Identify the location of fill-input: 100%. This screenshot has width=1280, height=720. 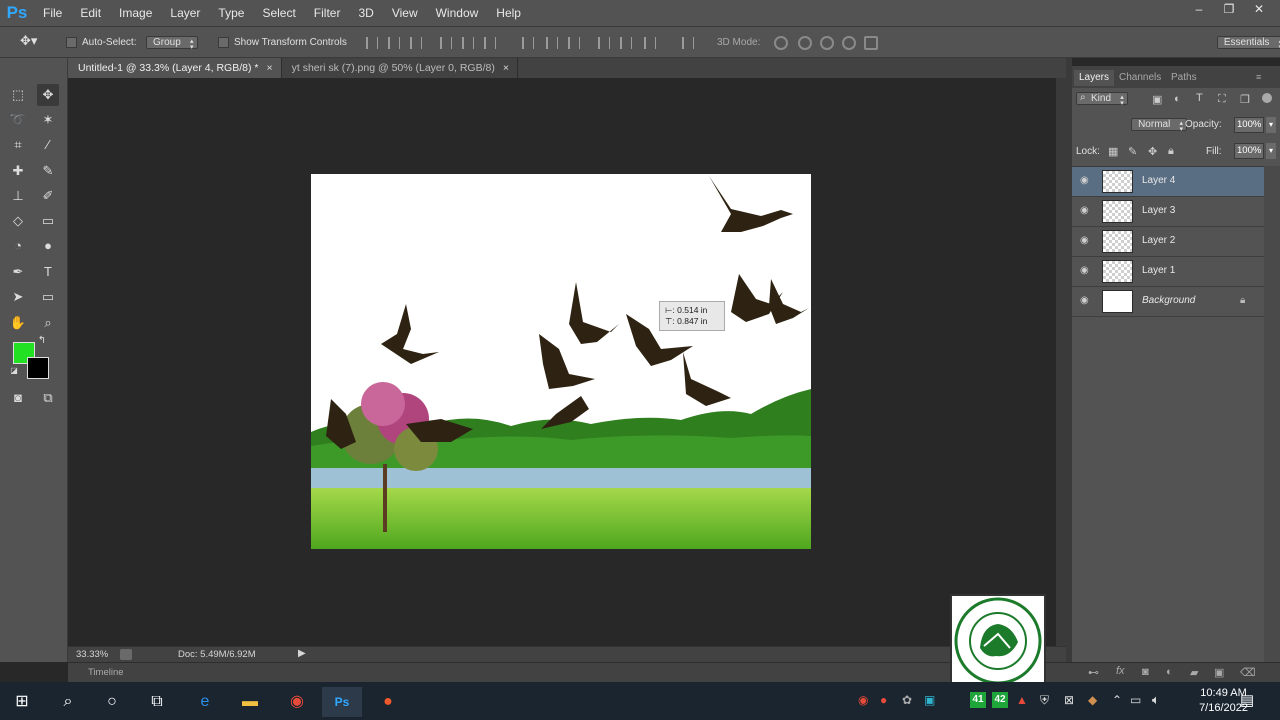
(1249, 151).